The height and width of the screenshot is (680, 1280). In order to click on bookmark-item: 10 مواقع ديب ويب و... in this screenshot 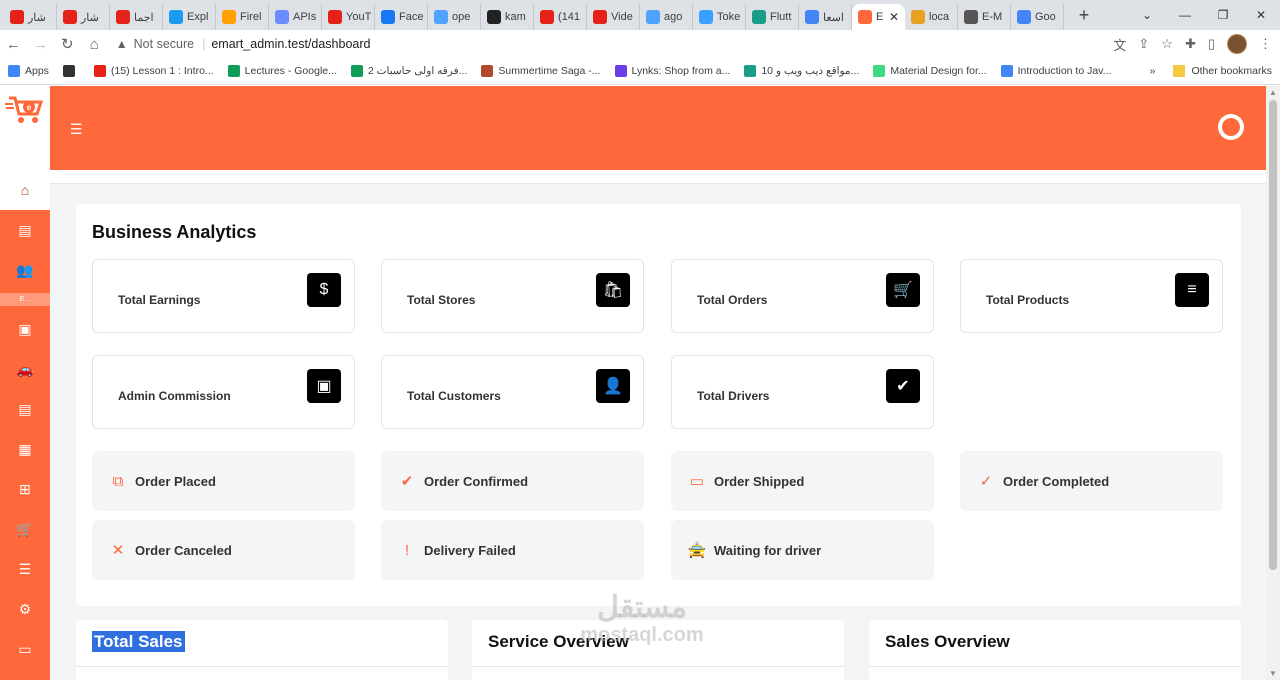, I will do `click(801, 71)`.